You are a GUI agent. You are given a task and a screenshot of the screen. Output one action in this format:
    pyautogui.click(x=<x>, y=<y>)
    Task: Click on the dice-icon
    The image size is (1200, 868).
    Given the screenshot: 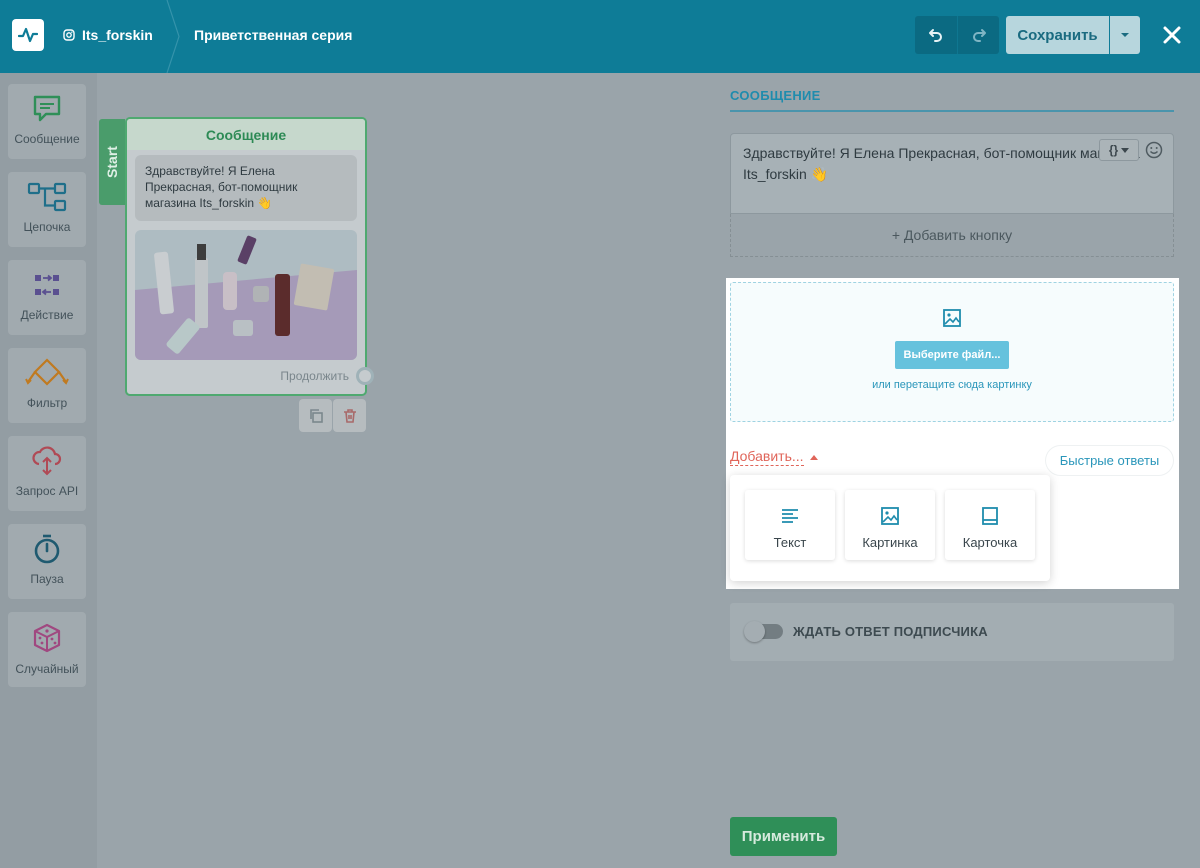 What is the action you would take?
    pyautogui.click(x=47, y=638)
    